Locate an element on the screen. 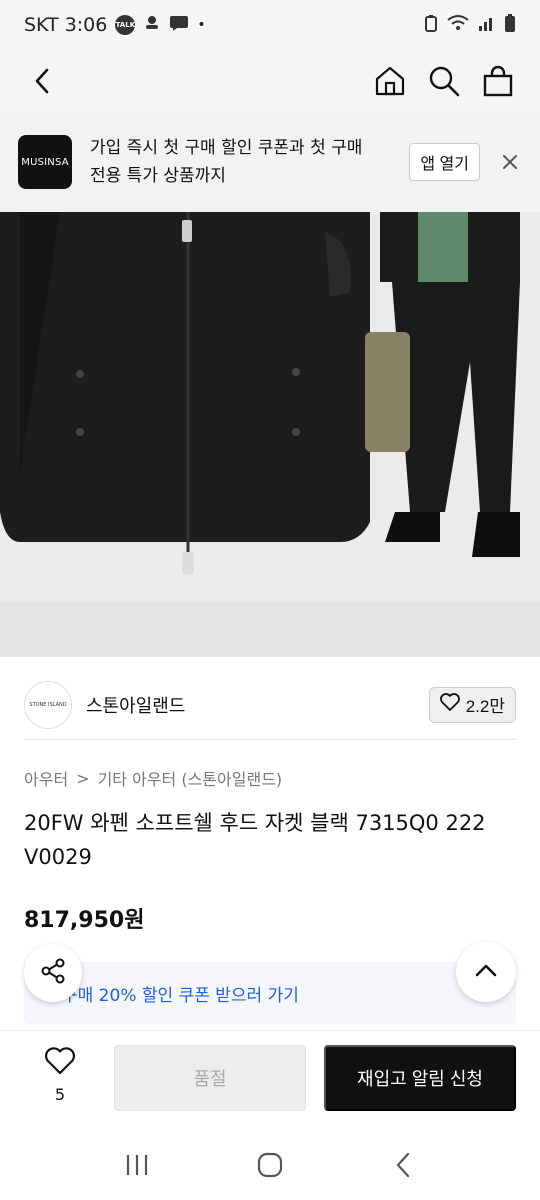 This screenshot has width=540, height=1200. wishlist-button: 5 is located at coordinates (60, 1075).